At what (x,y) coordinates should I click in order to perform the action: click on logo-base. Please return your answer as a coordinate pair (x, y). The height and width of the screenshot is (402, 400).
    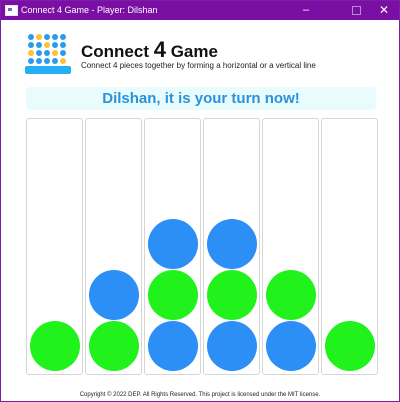
    Looking at the image, I should click on (48, 70).